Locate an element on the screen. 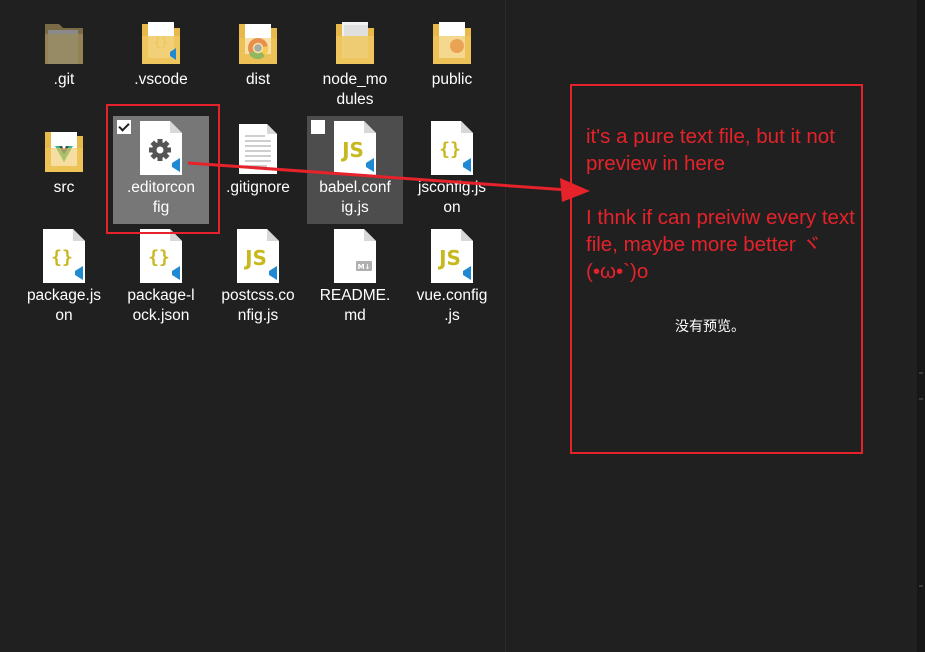 This screenshot has height=652, width=925. file-name: node_mo dules is located at coordinates (355, 89).